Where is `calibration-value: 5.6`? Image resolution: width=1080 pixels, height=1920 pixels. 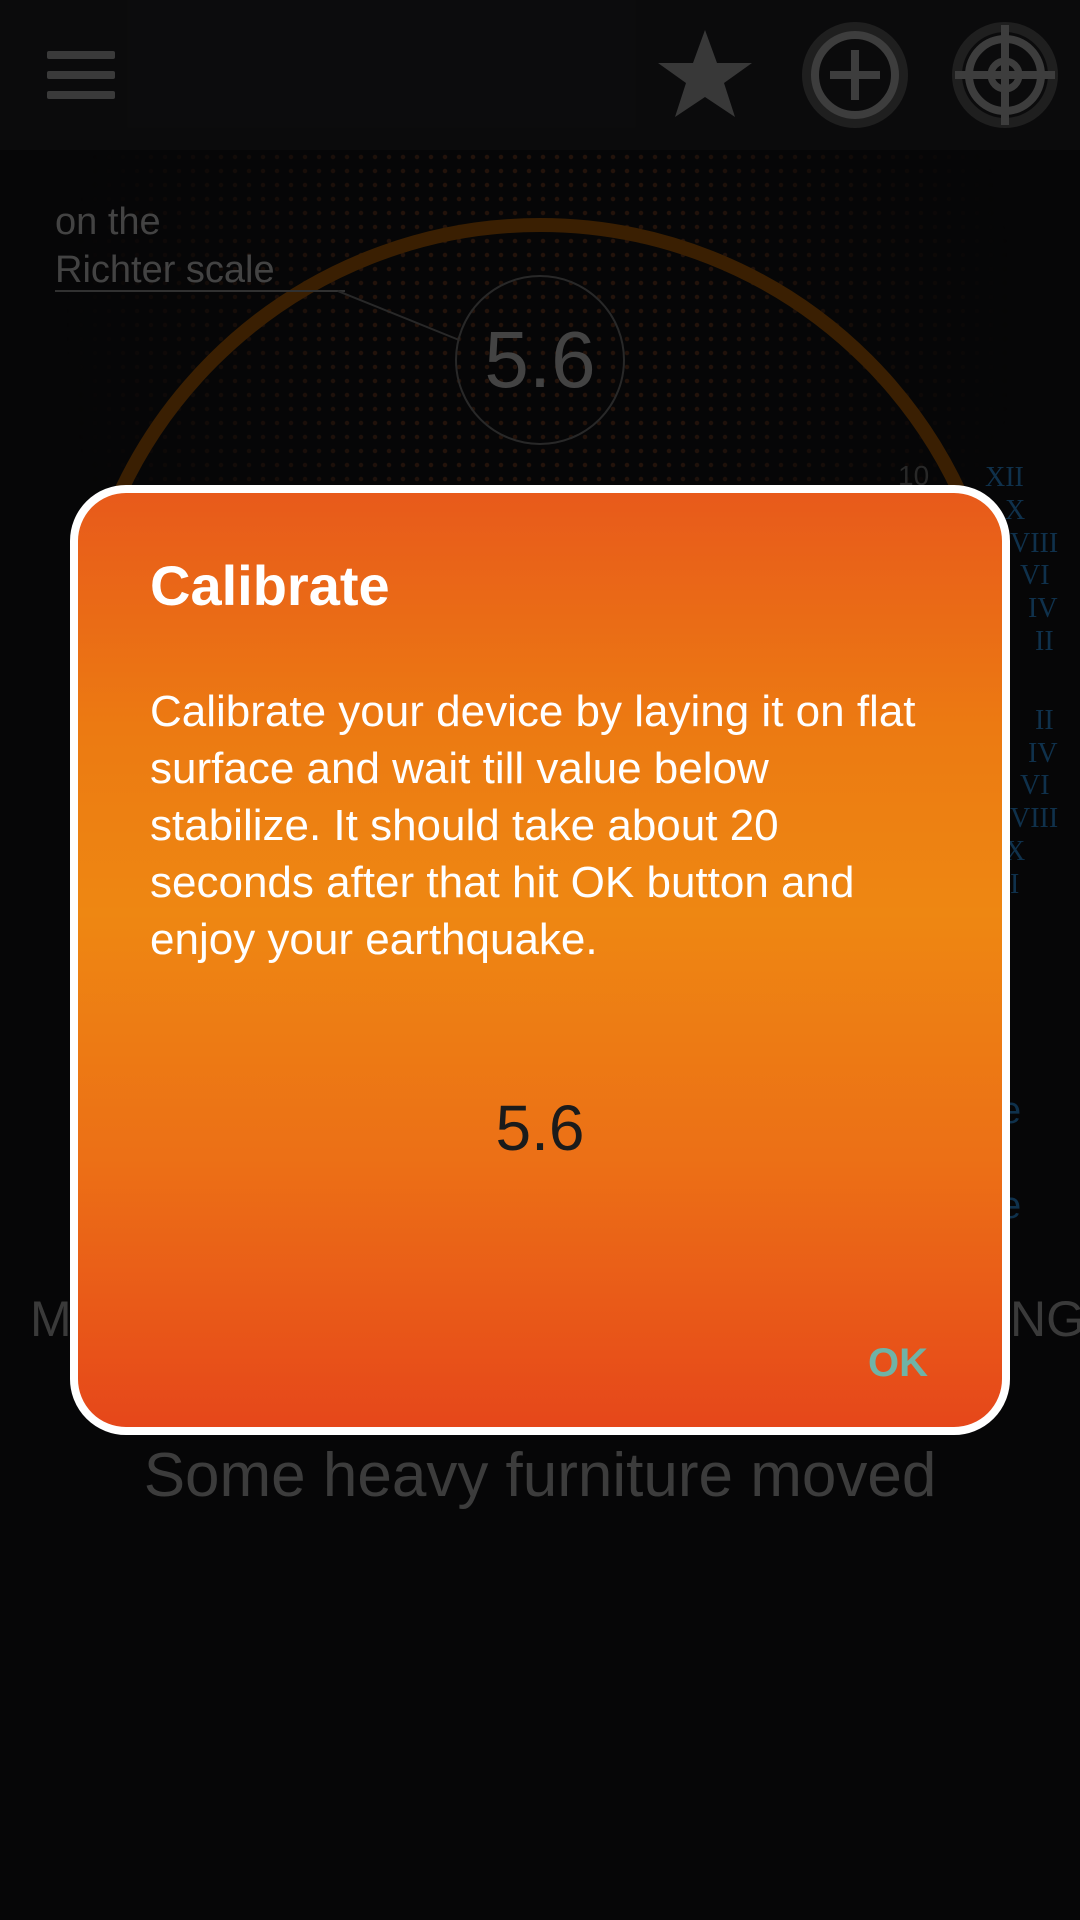
calibration-value: 5.6 is located at coordinates (540, 1128).